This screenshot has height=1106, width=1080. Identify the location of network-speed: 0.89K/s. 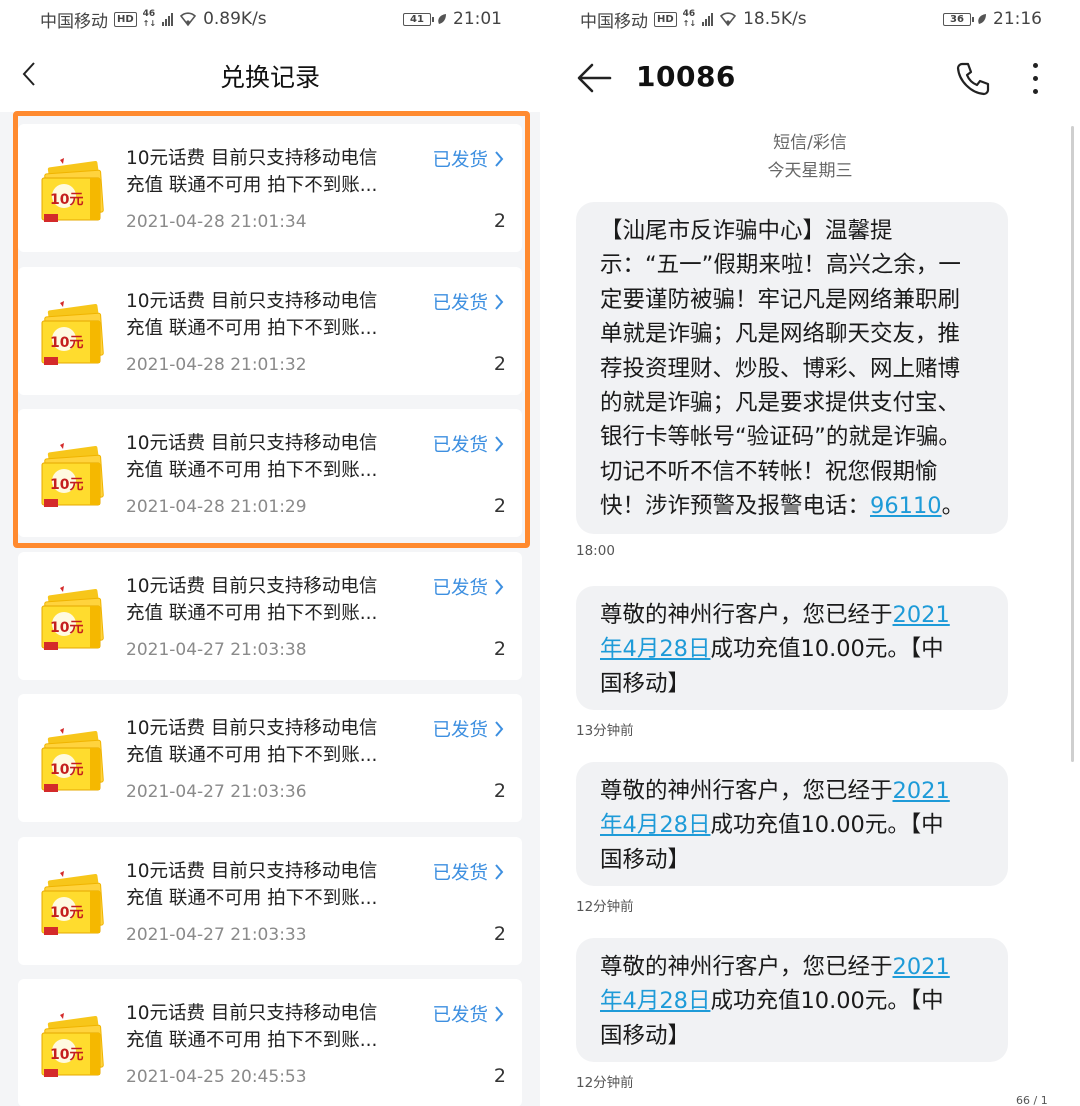
(235, 19).